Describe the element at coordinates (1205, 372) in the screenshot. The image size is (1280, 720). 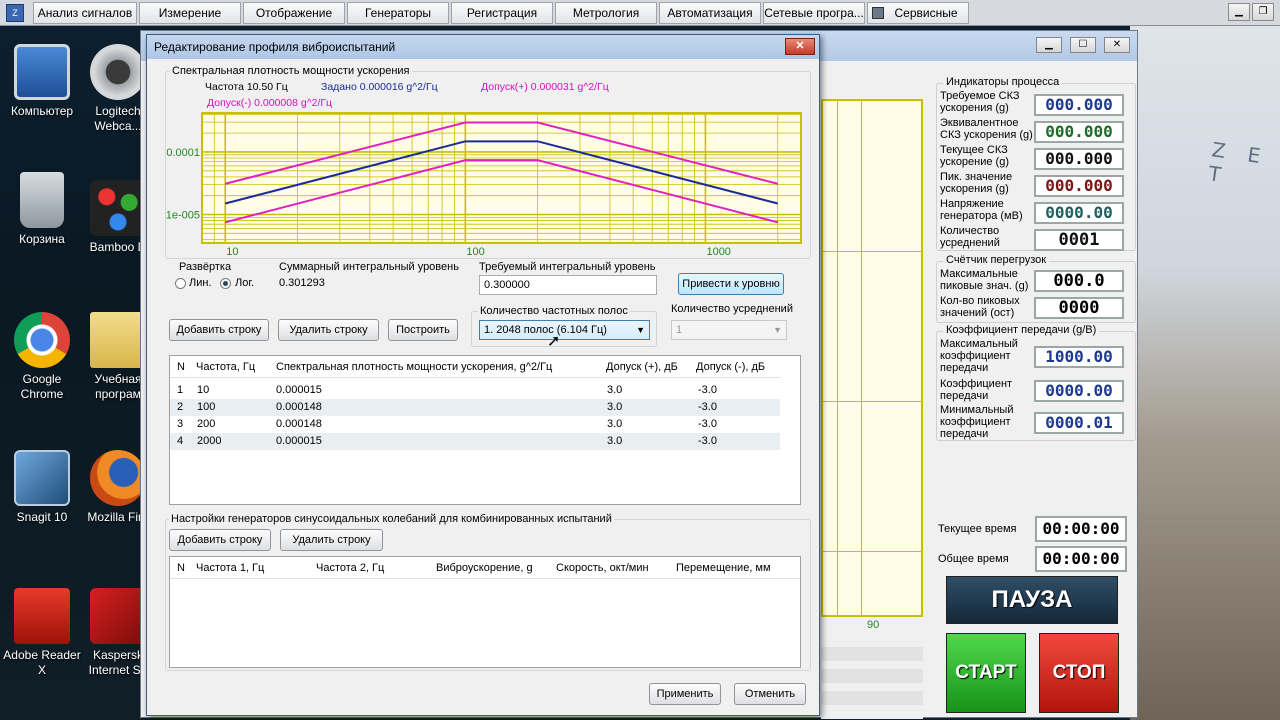
I see `camera-photo-background: Z E T` at that location.